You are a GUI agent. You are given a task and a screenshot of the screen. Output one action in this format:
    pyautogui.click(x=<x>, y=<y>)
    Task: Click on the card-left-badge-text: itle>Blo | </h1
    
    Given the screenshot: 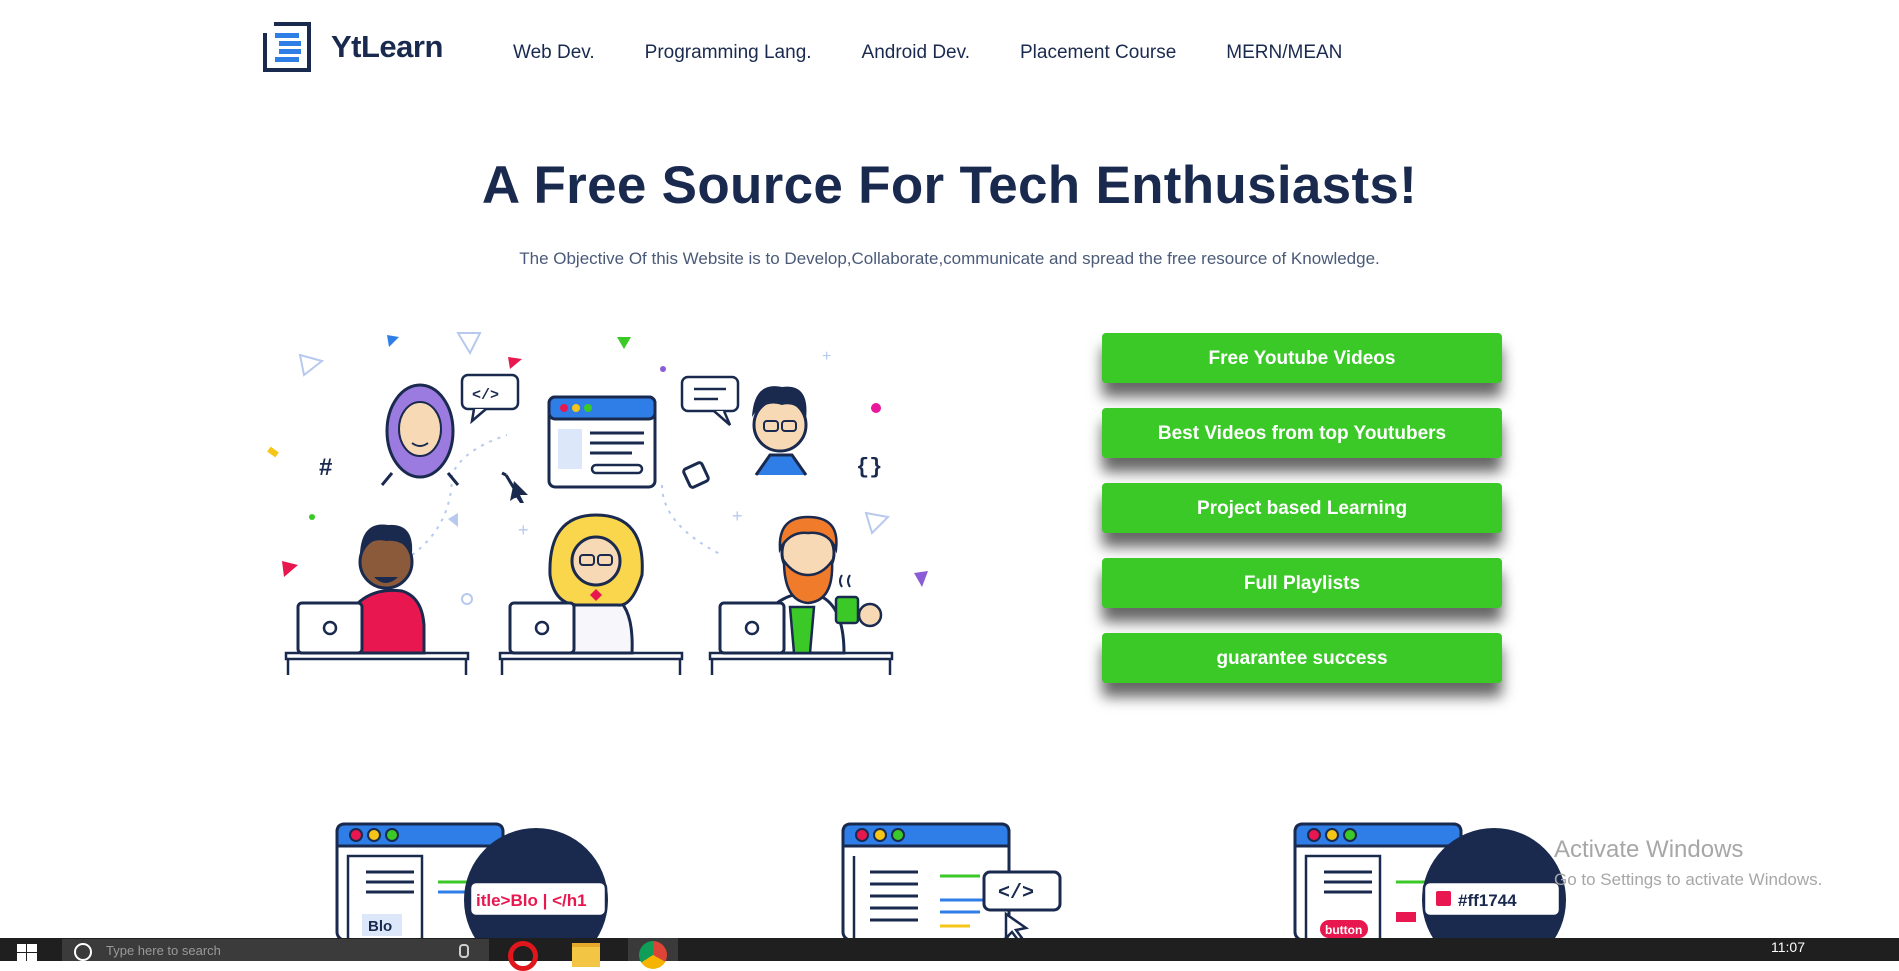 What is the action you would take?
    pyautogui.click(x=531, y=900)
    